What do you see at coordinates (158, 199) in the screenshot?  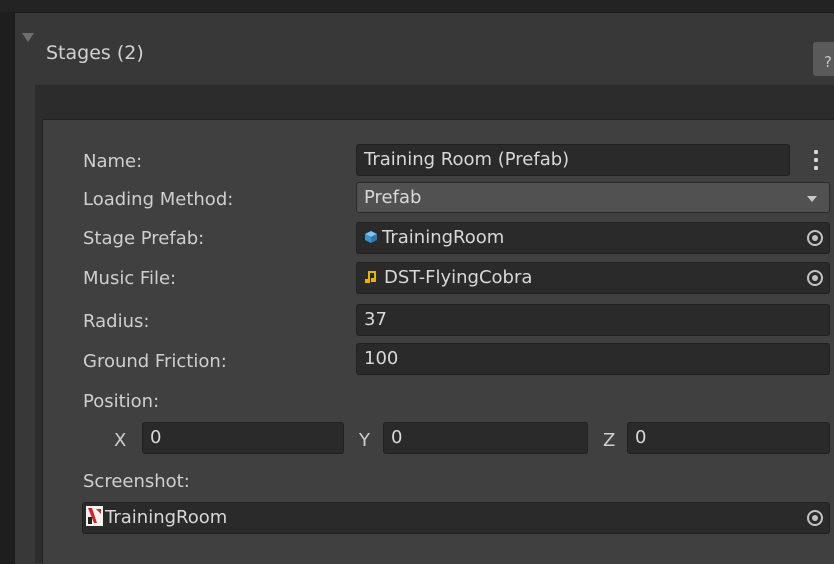 I see `loading-method-label: Loading Method:` at bounding box center [158, 199].